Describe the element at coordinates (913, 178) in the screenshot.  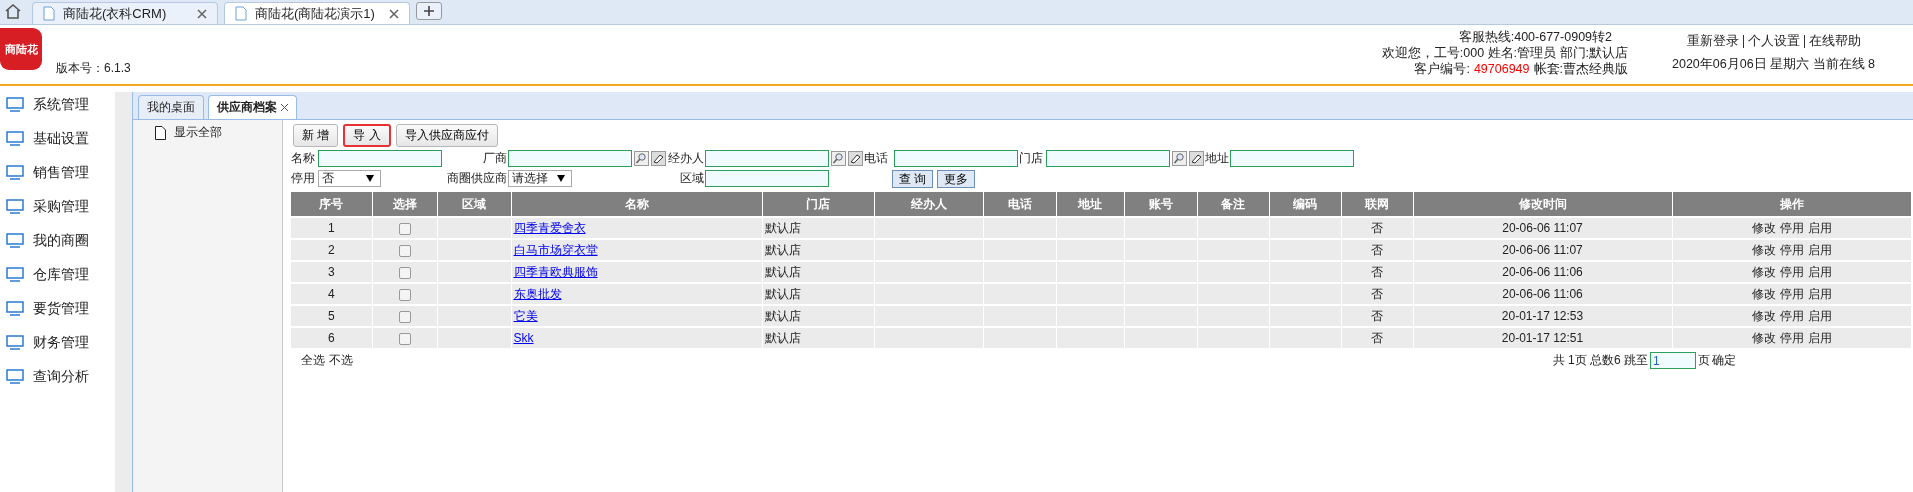
I see `filter-button: 查 询` at that location.